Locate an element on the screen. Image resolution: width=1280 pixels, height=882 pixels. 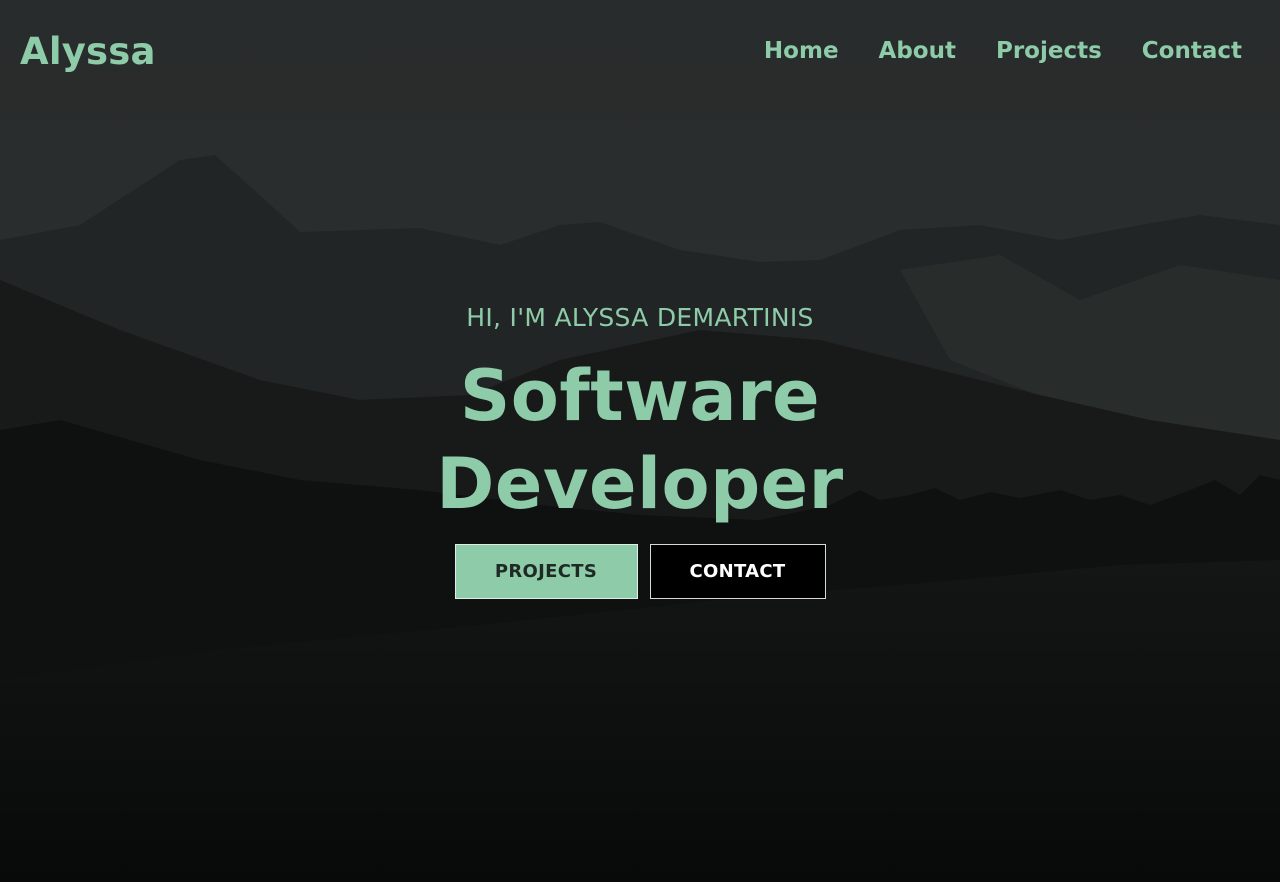
nav-link-contact: Contact is located at coordinates (1192, 51).